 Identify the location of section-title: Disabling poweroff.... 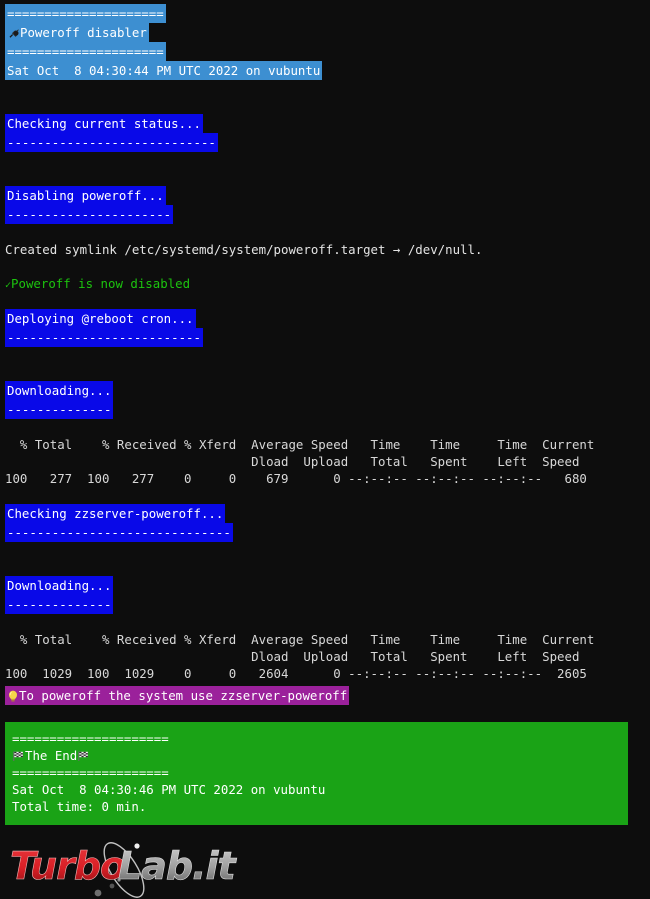
(85, 195).